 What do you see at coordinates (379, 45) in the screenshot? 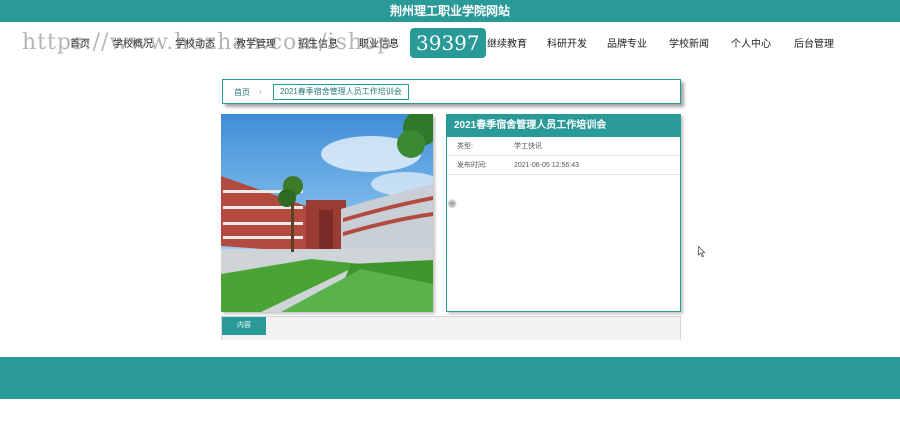
I see `nav-item-career-info: 职业信息` at bounding box center [379, 45].